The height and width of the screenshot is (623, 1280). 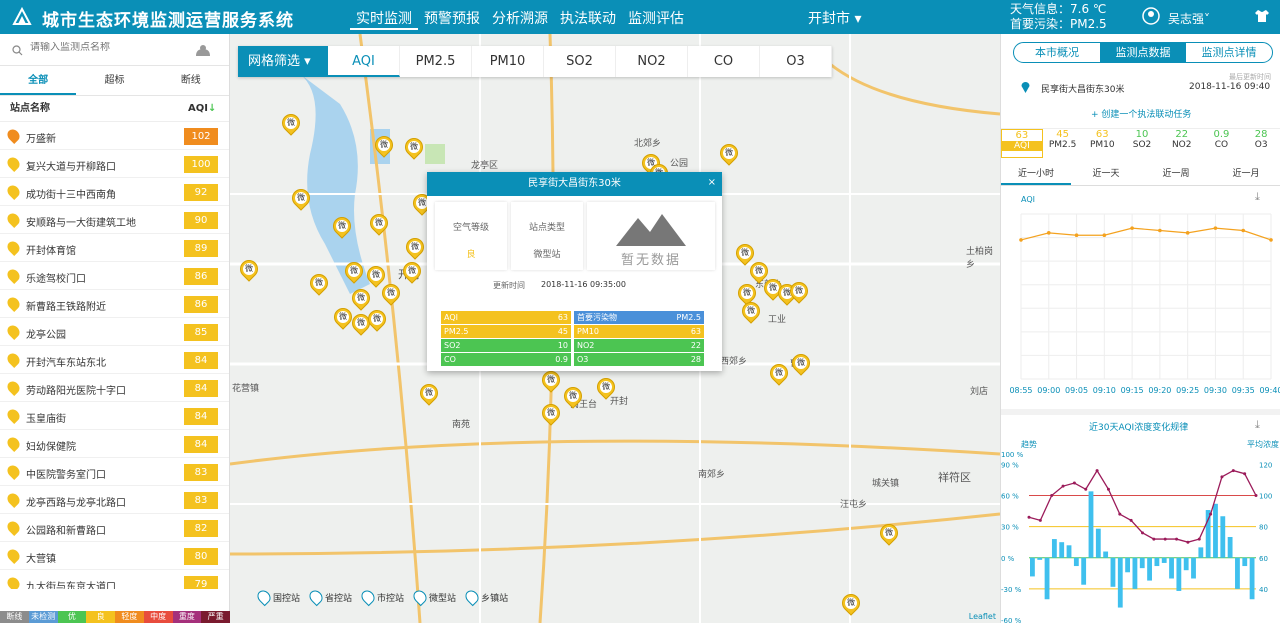 I want to click on weather-info: 天气信息：7.6 ℃ 首要污染：PM2.5, so click(x=1058, y=17).